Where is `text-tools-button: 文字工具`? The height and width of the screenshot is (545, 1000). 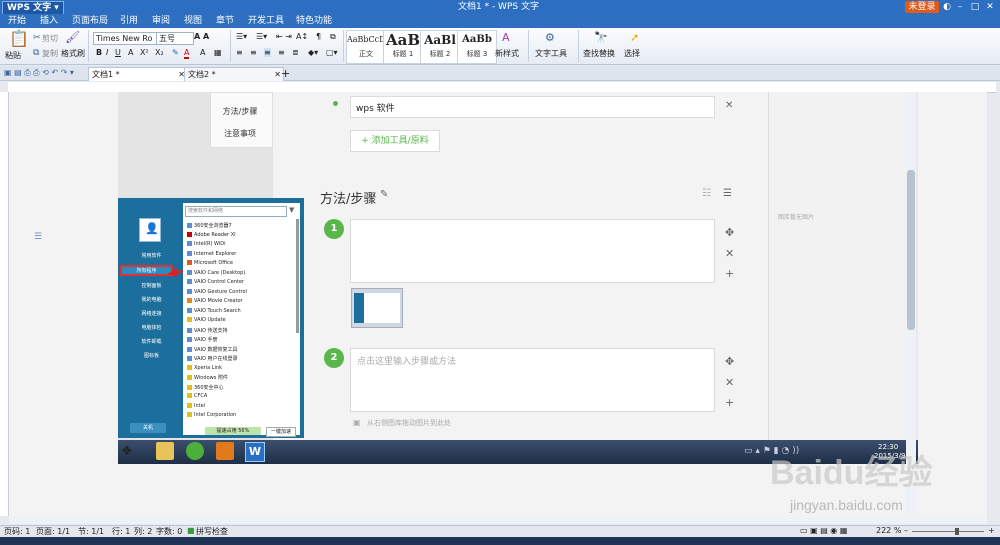
text-tools-button: 文字工具 is located at coordinates (551, 53).